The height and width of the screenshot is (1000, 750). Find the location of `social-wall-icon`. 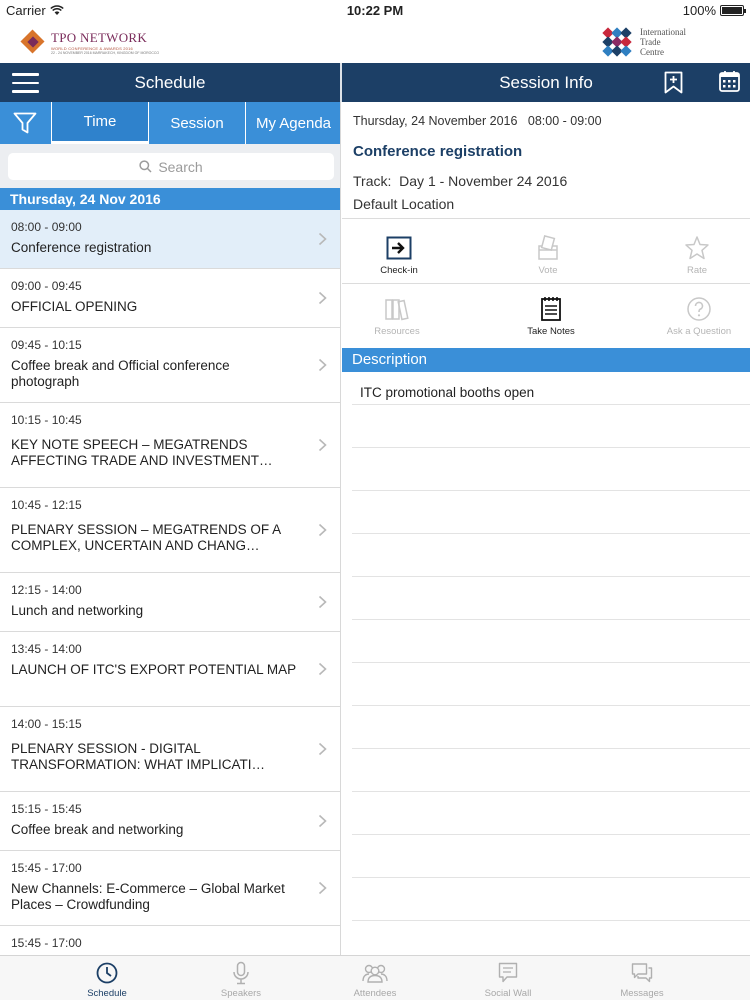

social-wall-icon is located at coordinates (508, 972).